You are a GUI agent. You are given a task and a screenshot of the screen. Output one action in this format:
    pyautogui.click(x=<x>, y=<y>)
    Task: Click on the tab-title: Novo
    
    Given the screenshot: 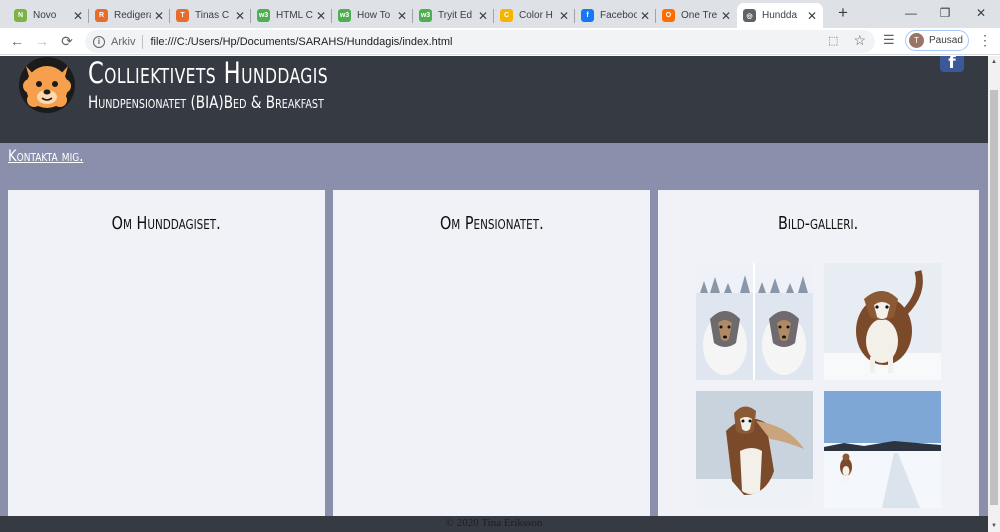 What is the action you would take?
    pyautogui.click(x=45, y=15)
    